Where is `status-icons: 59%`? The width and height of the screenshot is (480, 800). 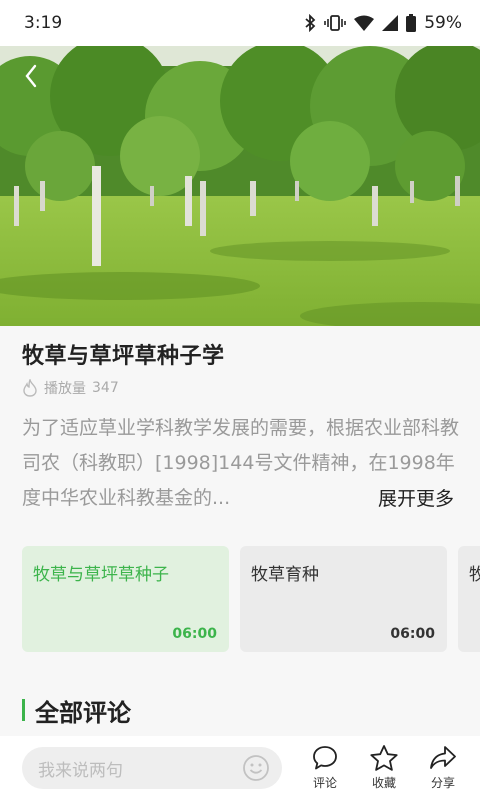
status-icons: 59% is located at coordinates (383, 23).